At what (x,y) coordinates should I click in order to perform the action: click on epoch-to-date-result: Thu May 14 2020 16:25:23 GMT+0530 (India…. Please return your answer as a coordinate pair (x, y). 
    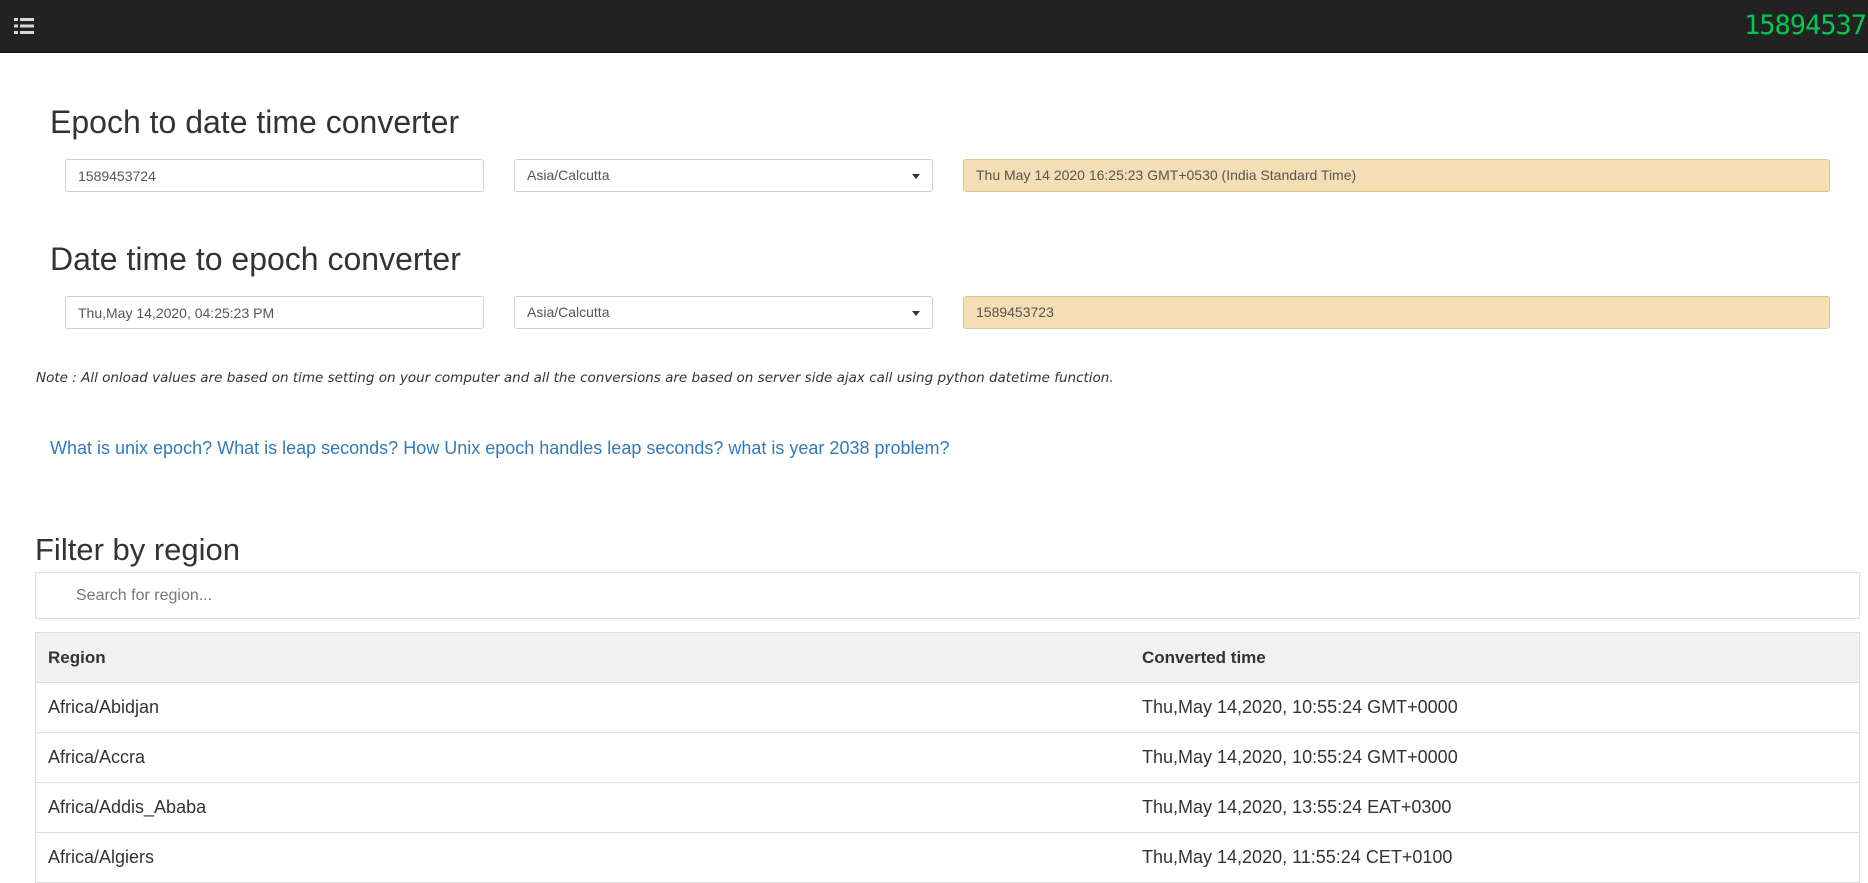
    Looking at the image, I should click on (1396, 175).